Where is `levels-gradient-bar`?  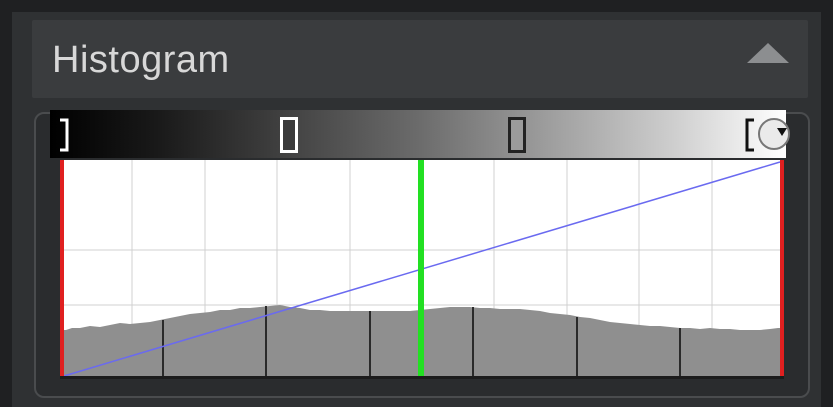
levels-gradient-bar is located at coordinates (418, 134).